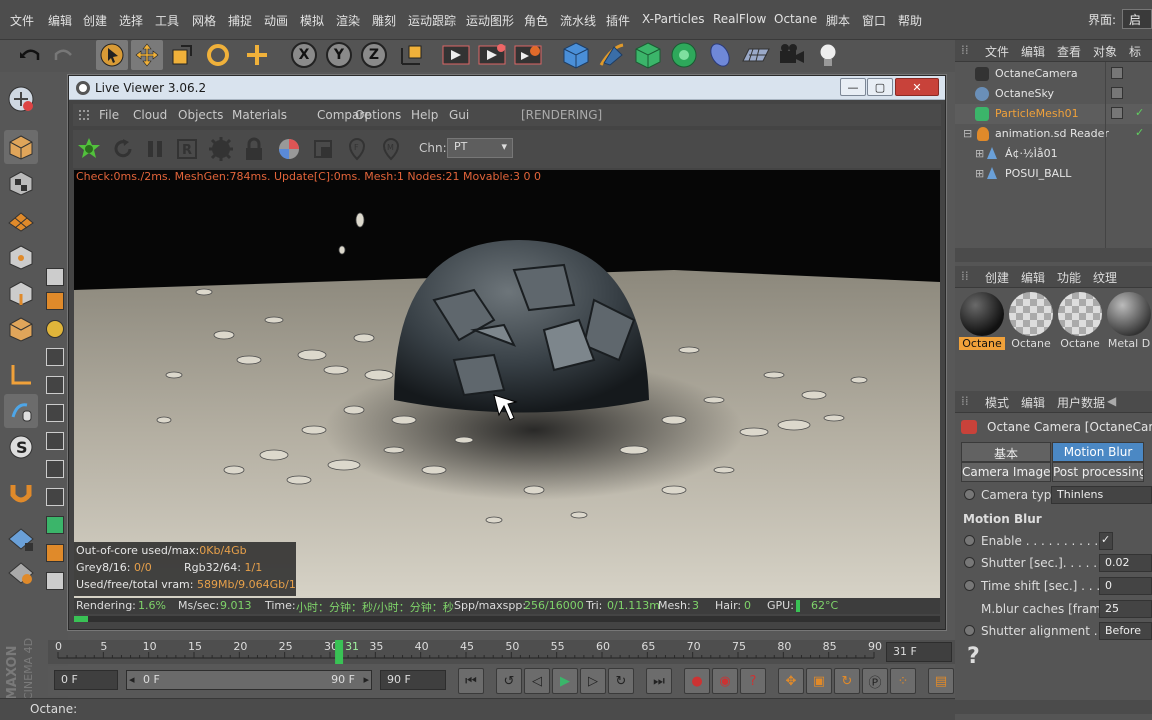  I want to click on magnet-icon, so click(21, 493).